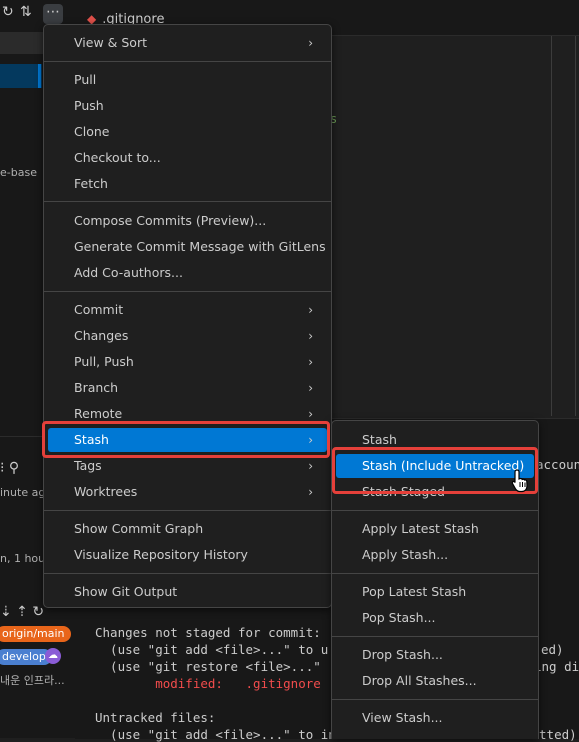  I want to click on menu-item-push: Push, so click(187, 106).